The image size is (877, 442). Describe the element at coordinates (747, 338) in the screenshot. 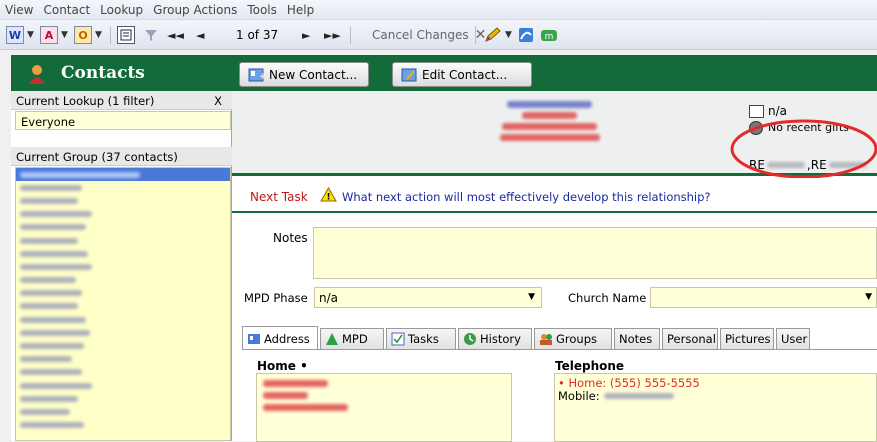

I see `tab-pictures: Pictures` at that location.